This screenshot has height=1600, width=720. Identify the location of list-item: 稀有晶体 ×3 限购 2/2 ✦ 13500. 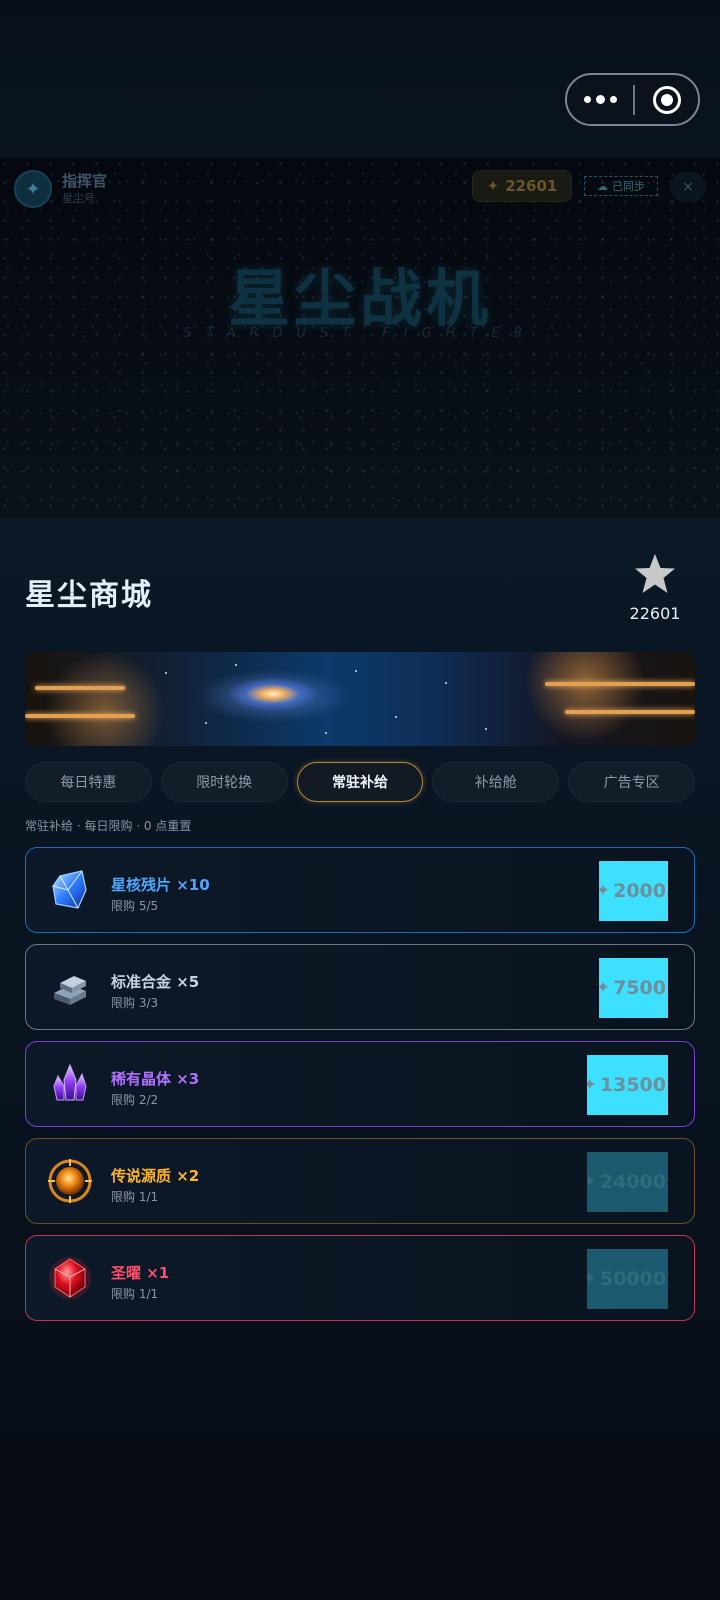
(360, 1084).